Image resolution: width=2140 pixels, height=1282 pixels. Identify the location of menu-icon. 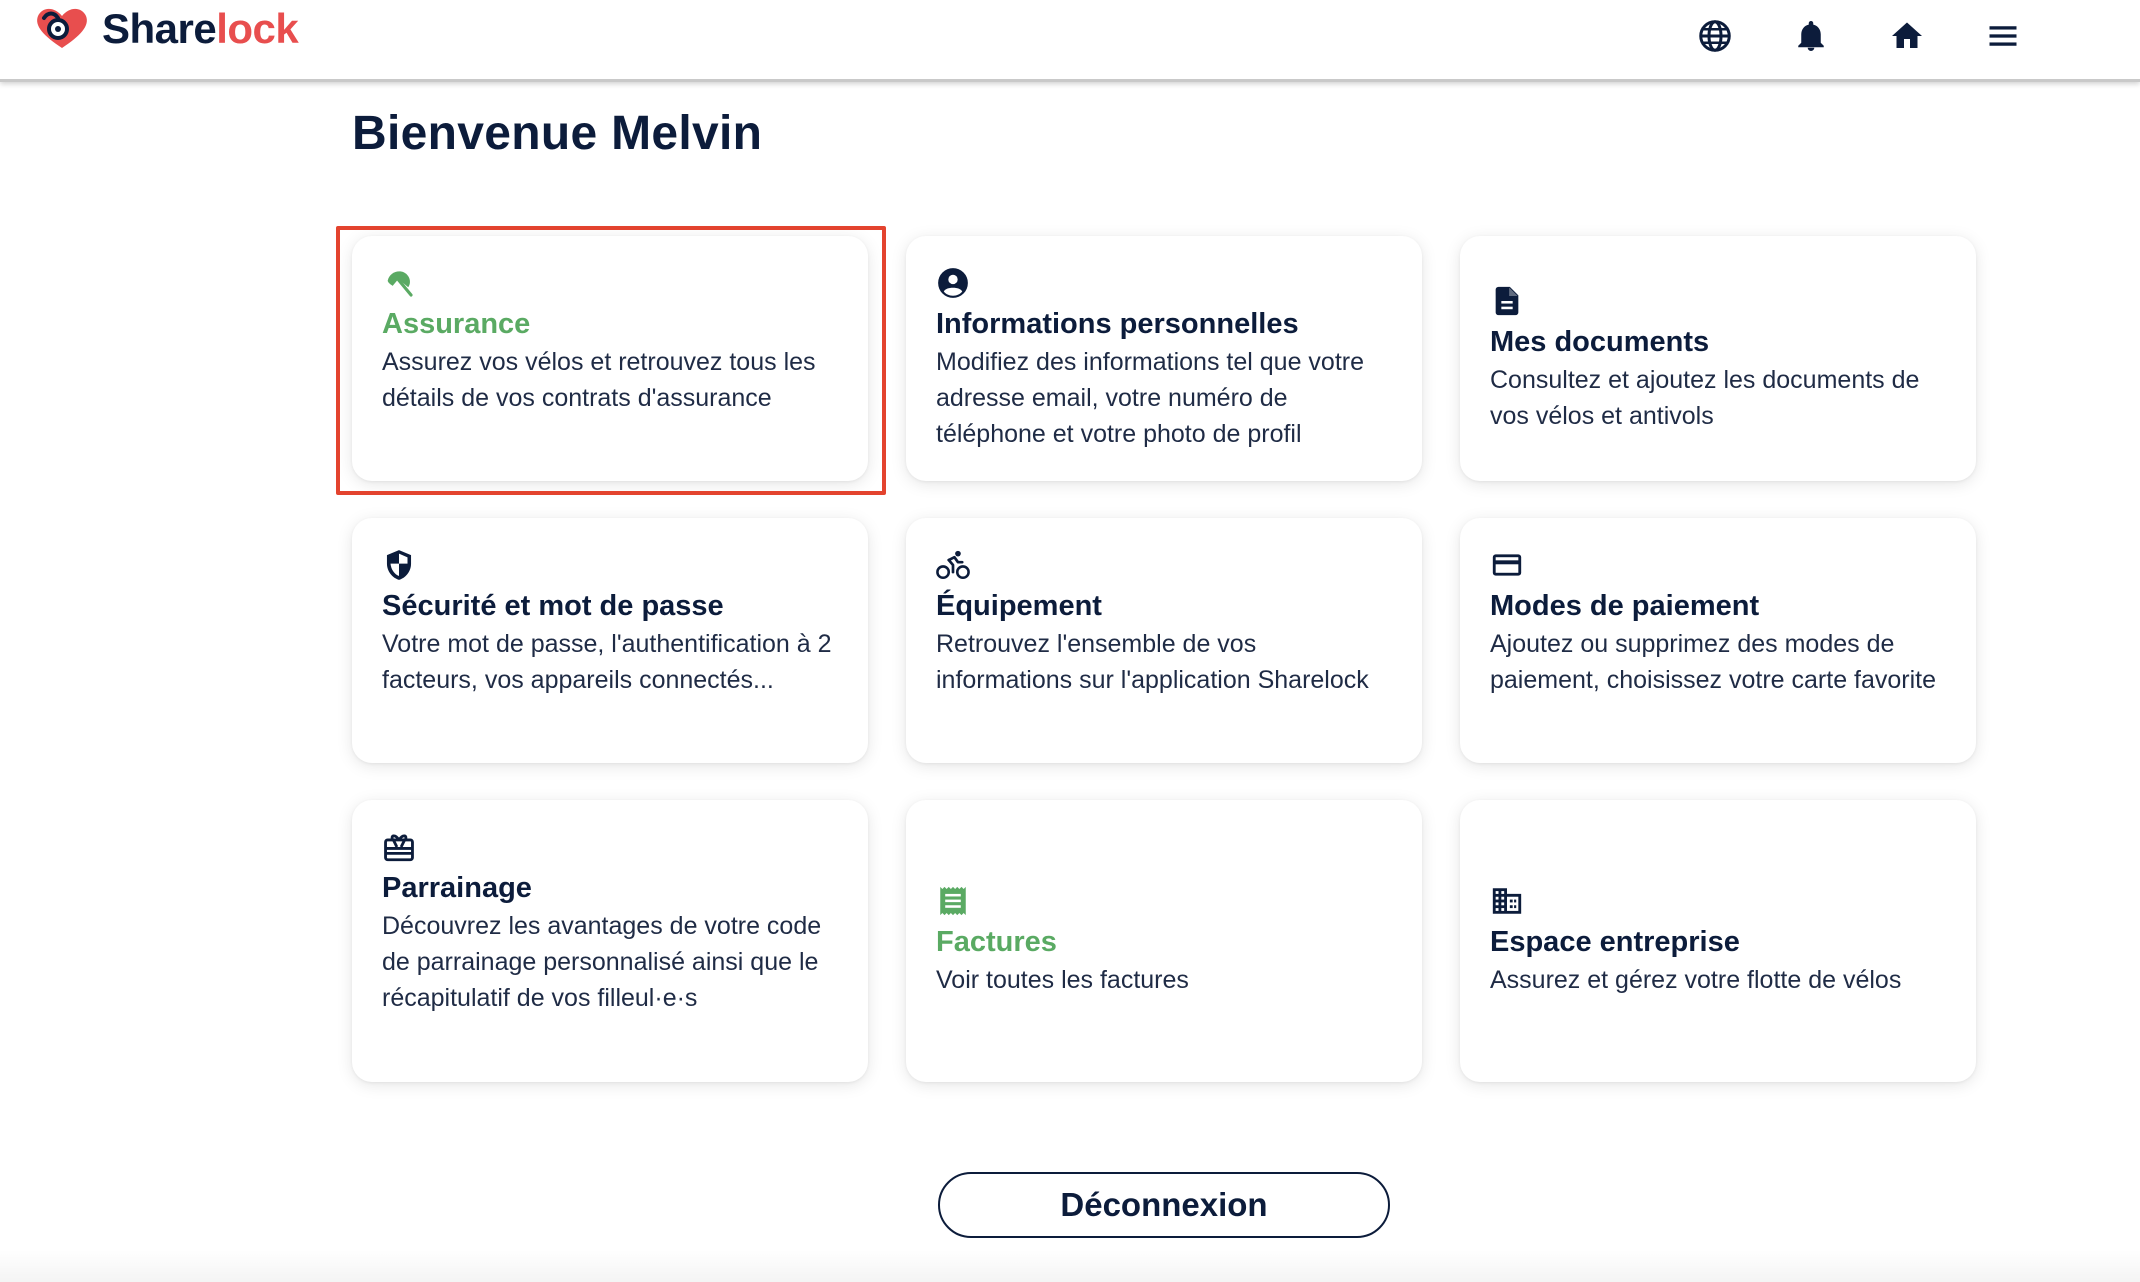
(2003, 36).